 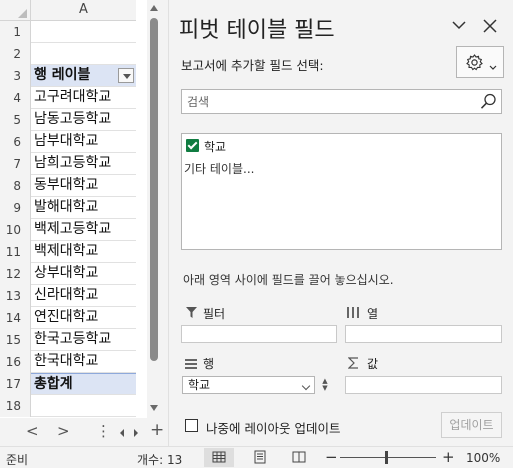 I want to click on row-field-spinner: ▲ ▼, so click(x=325, y=386).